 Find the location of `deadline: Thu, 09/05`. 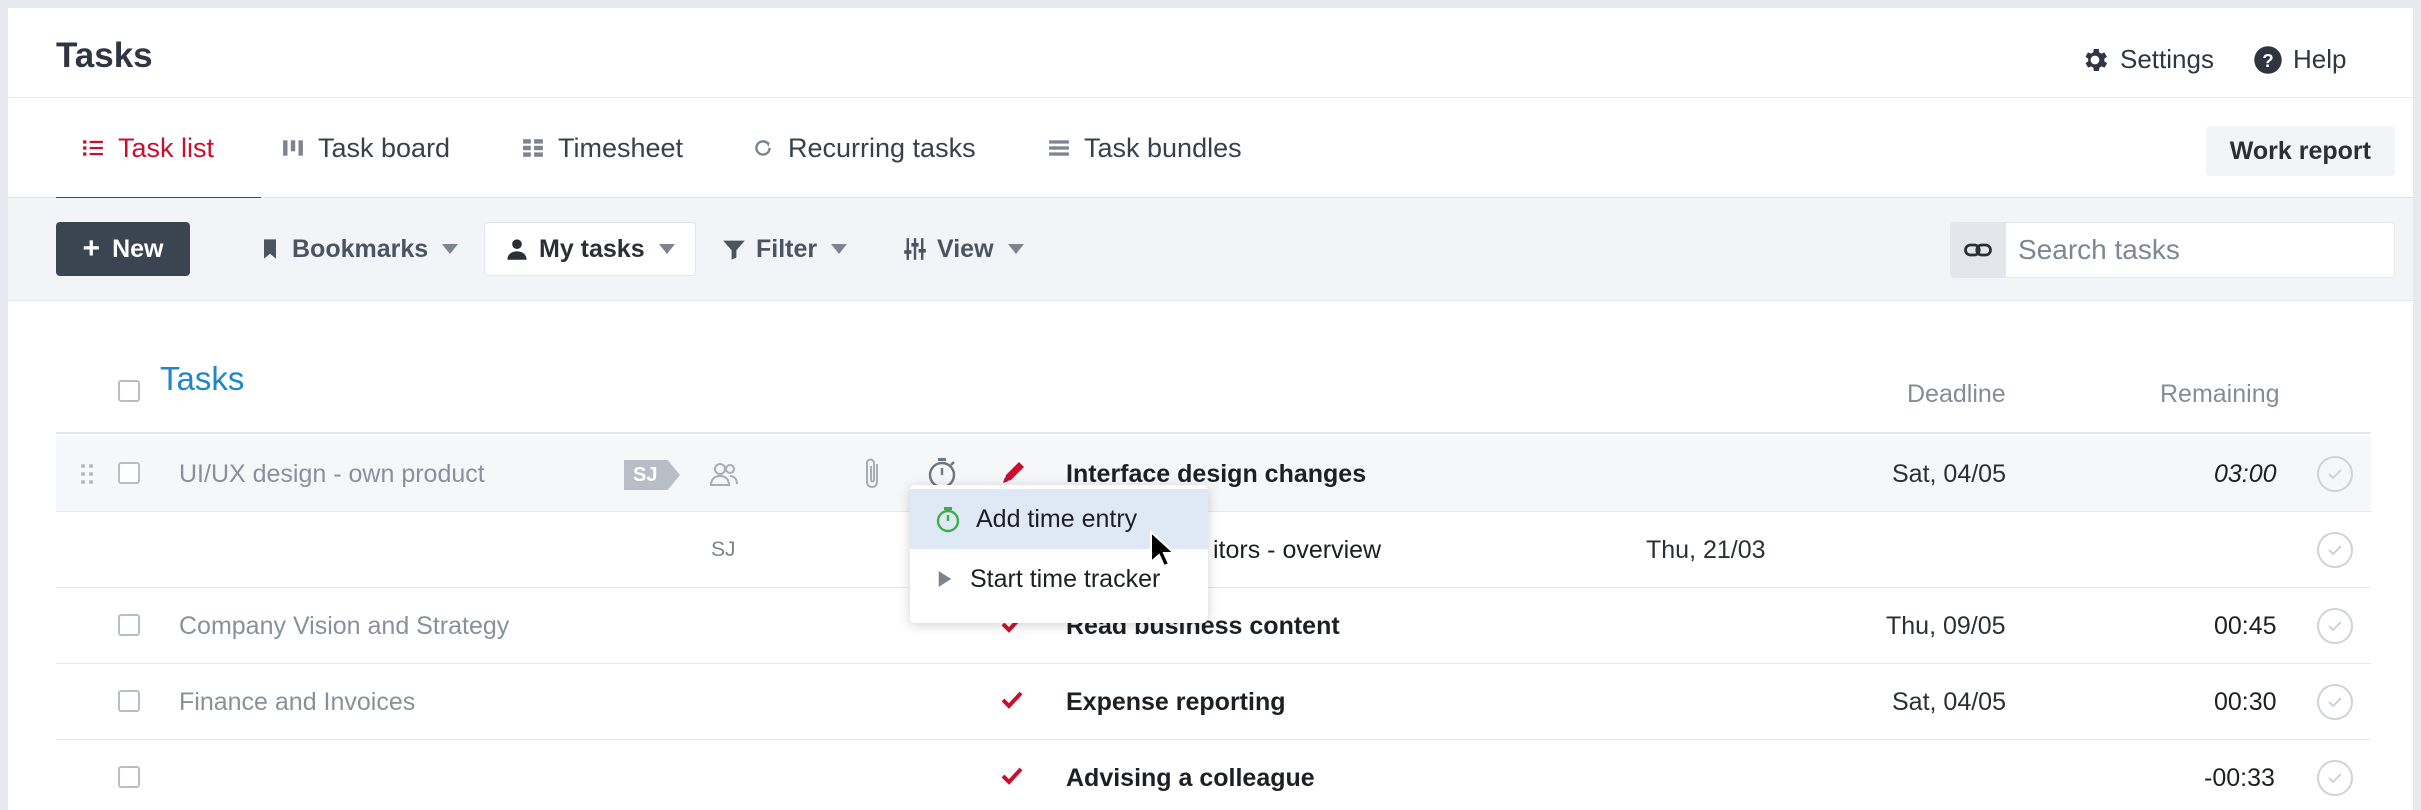

deadline: Thu, 09/05 is located at coordinates (1946, 625).